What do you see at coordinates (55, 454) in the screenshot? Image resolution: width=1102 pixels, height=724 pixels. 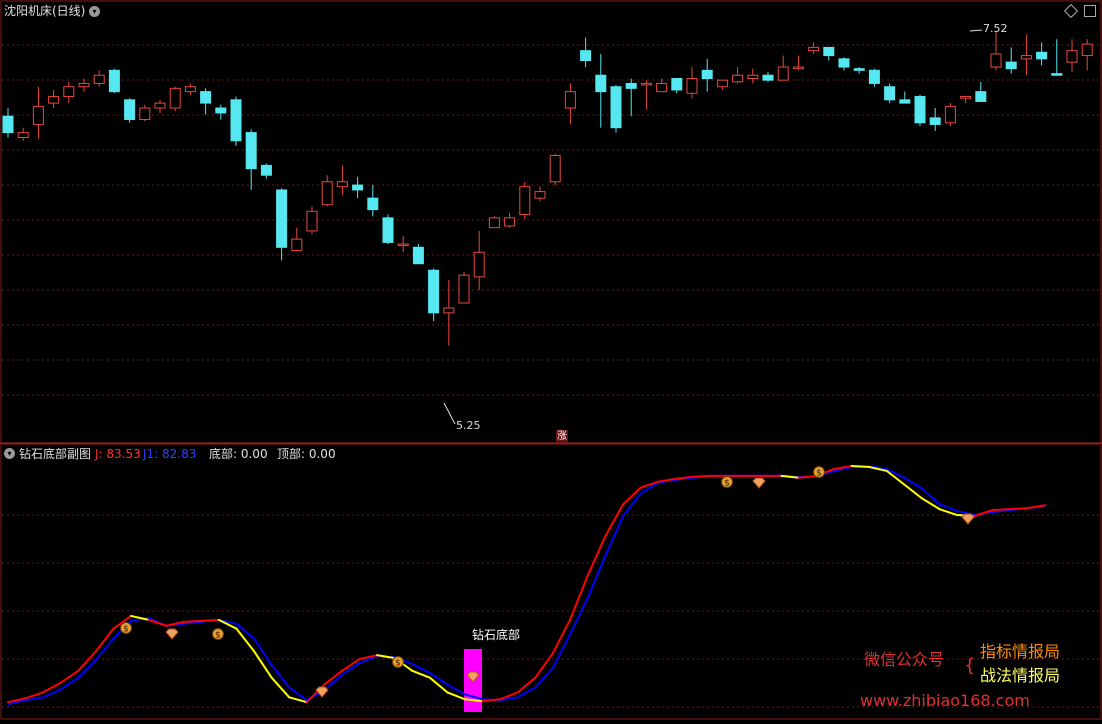 I see `sub-panel-title: 钻石底部副图` at bounding box center [55, 454].